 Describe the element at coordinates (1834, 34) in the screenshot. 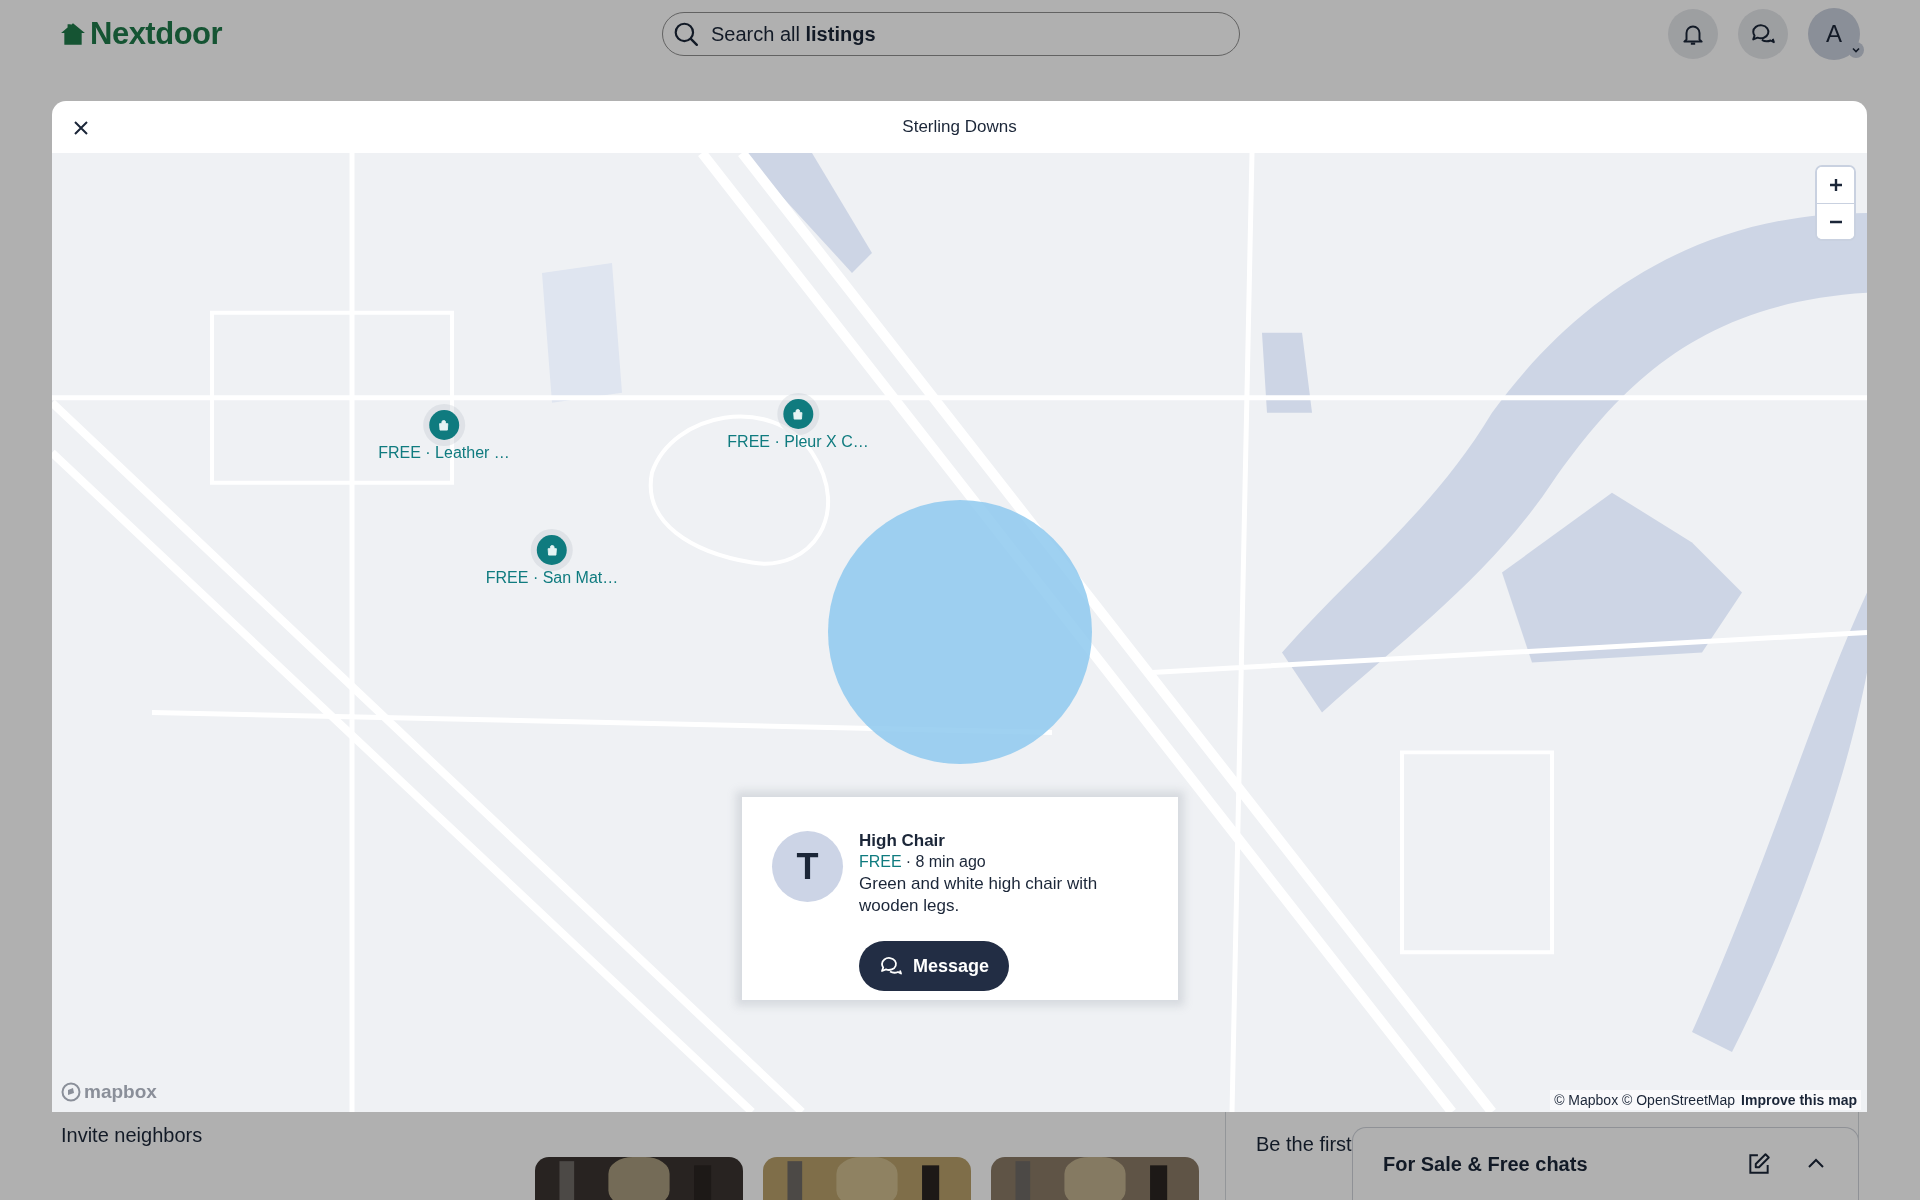

I see `profile-avatar: A` at that location.